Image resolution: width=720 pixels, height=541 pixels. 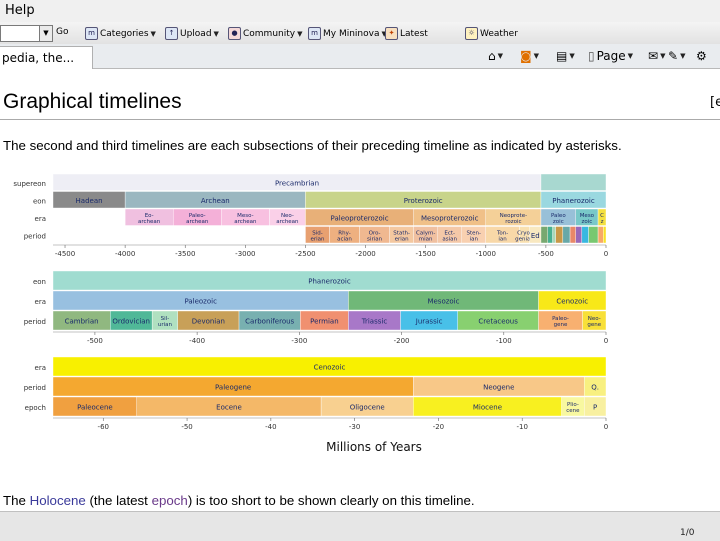 I want to click on page-menu-label: Page, so click(x=611, y=56).